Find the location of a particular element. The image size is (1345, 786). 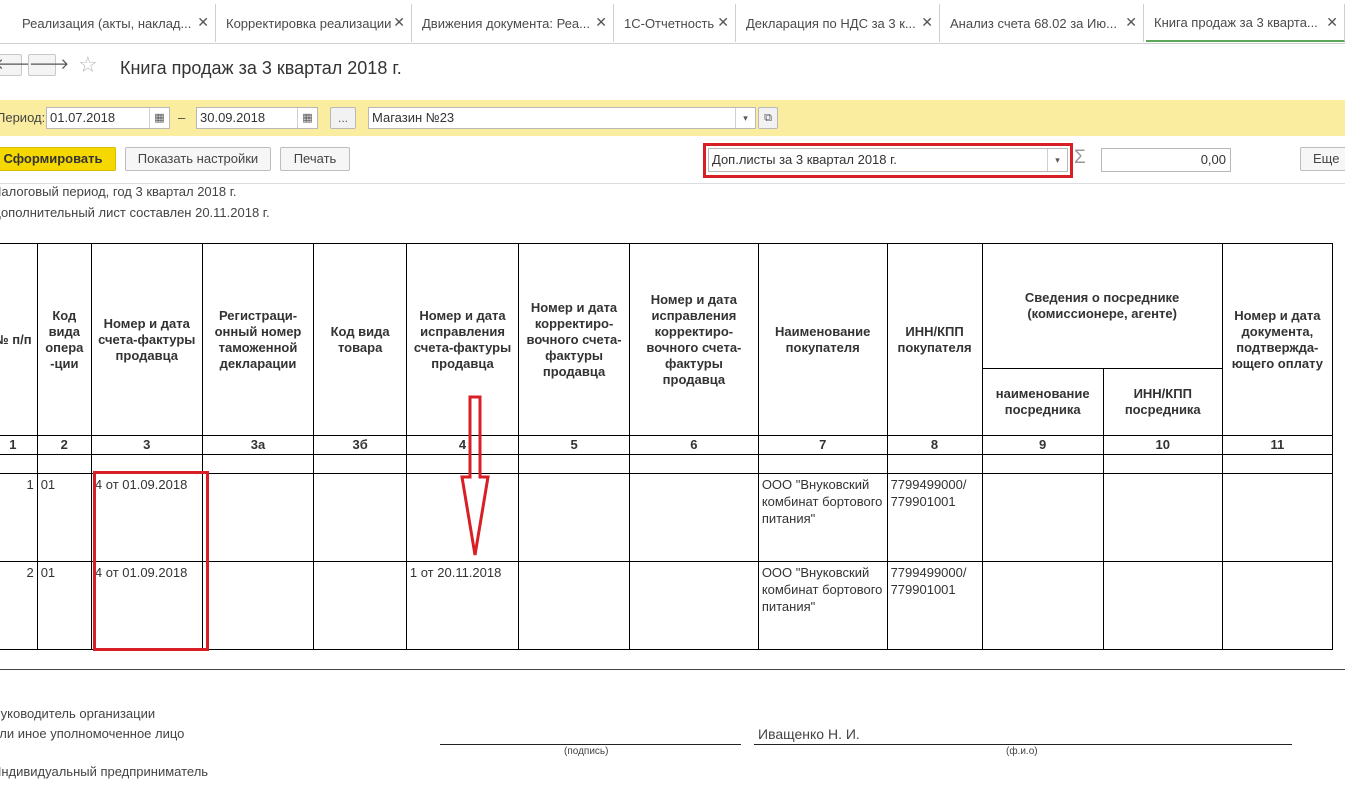

signature-line is located at coordinates (590, 744).